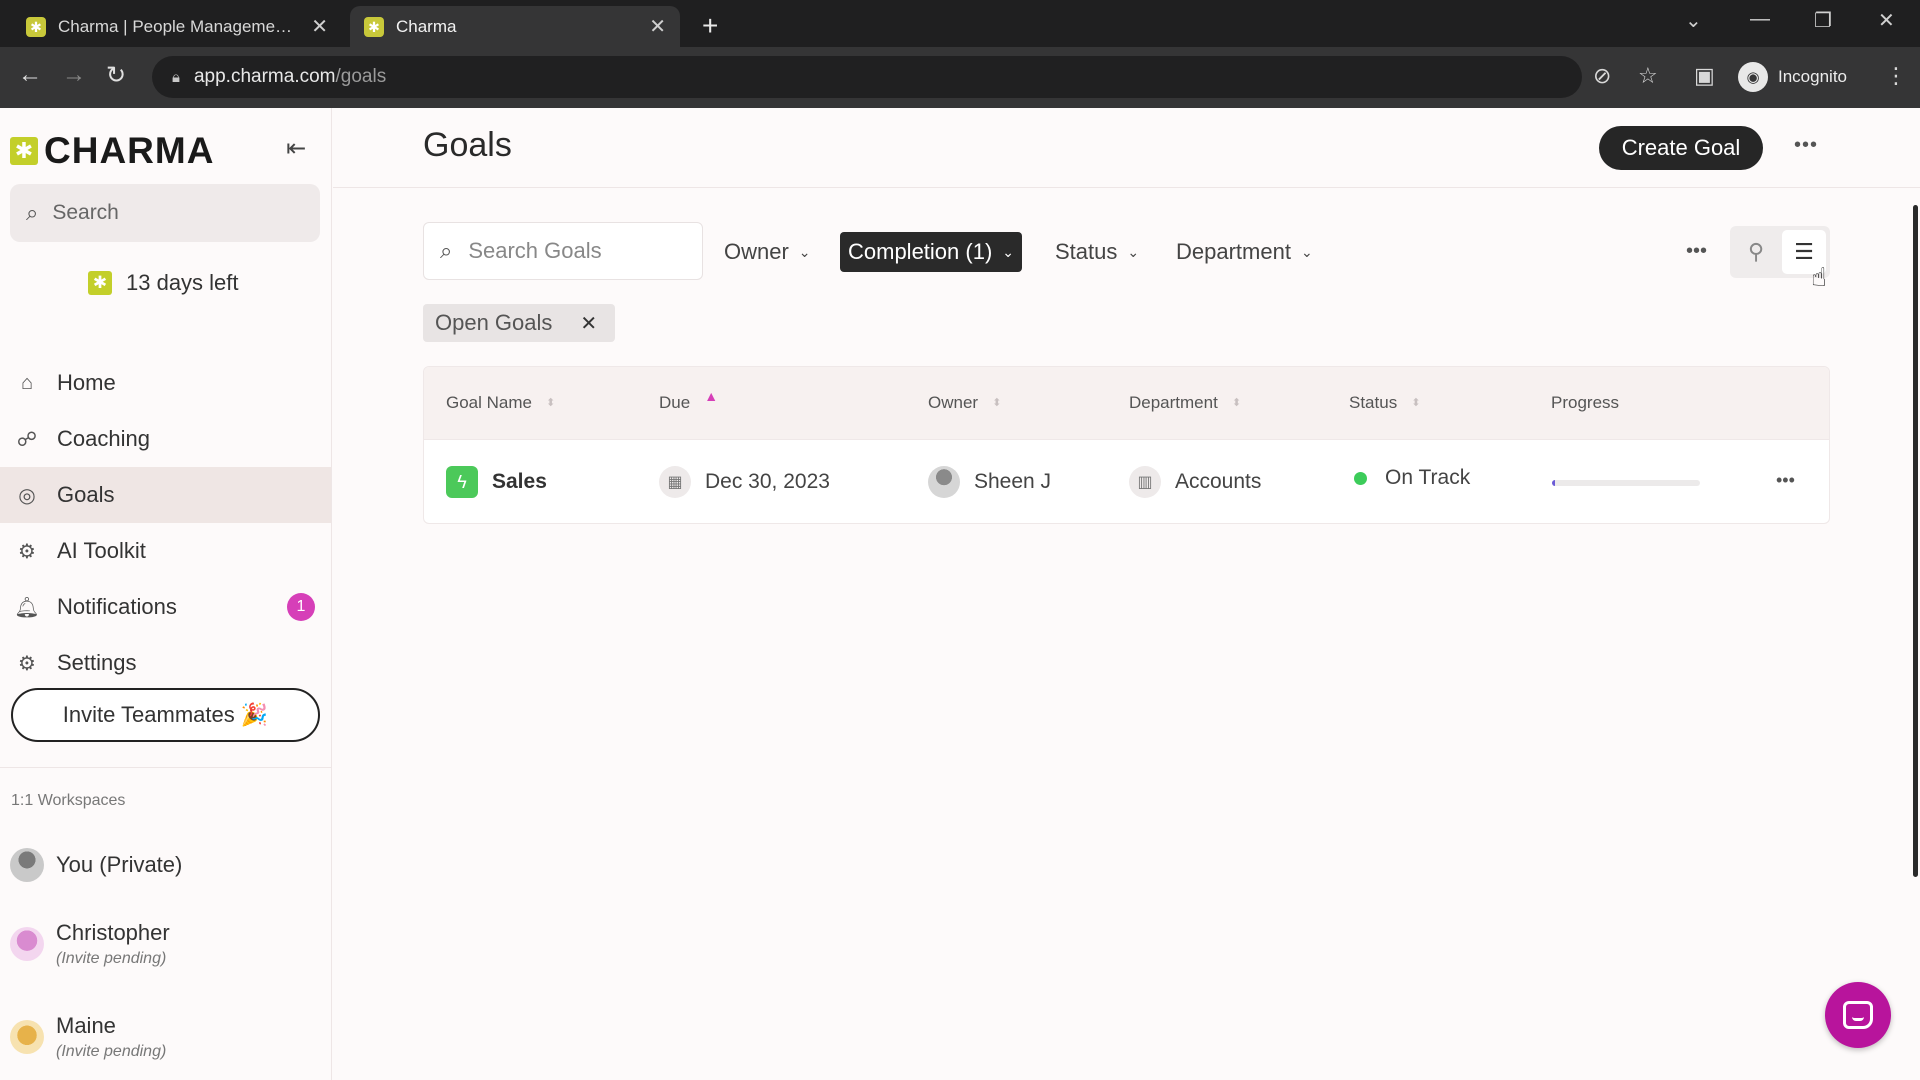  I want to click on owner-cell: Sheen J, so click(989, 482).